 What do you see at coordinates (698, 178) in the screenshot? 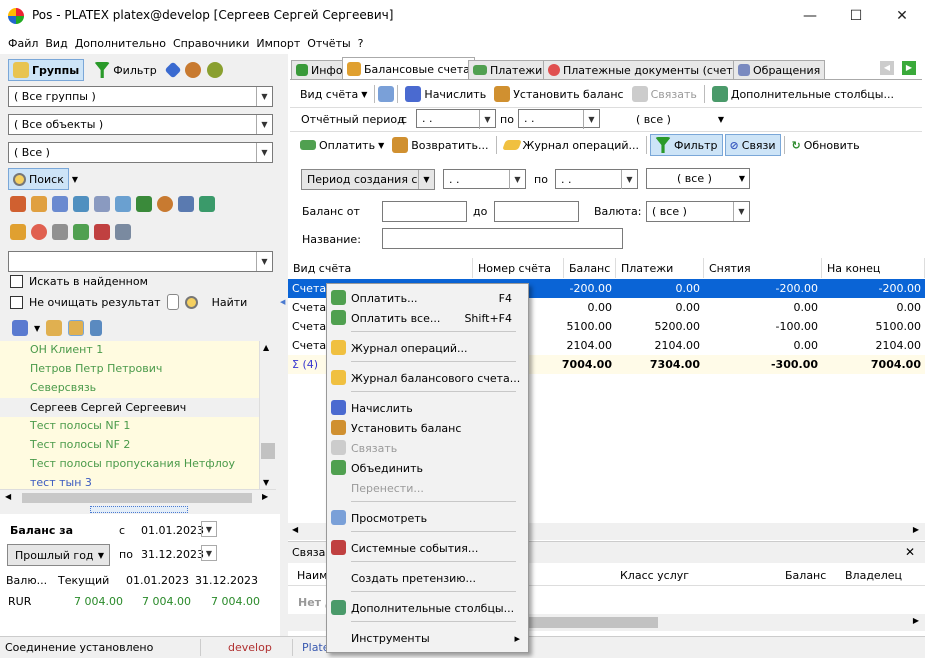
I see `filter-scope-combo: ( все ) ▼` at bounding box center [698, 178].